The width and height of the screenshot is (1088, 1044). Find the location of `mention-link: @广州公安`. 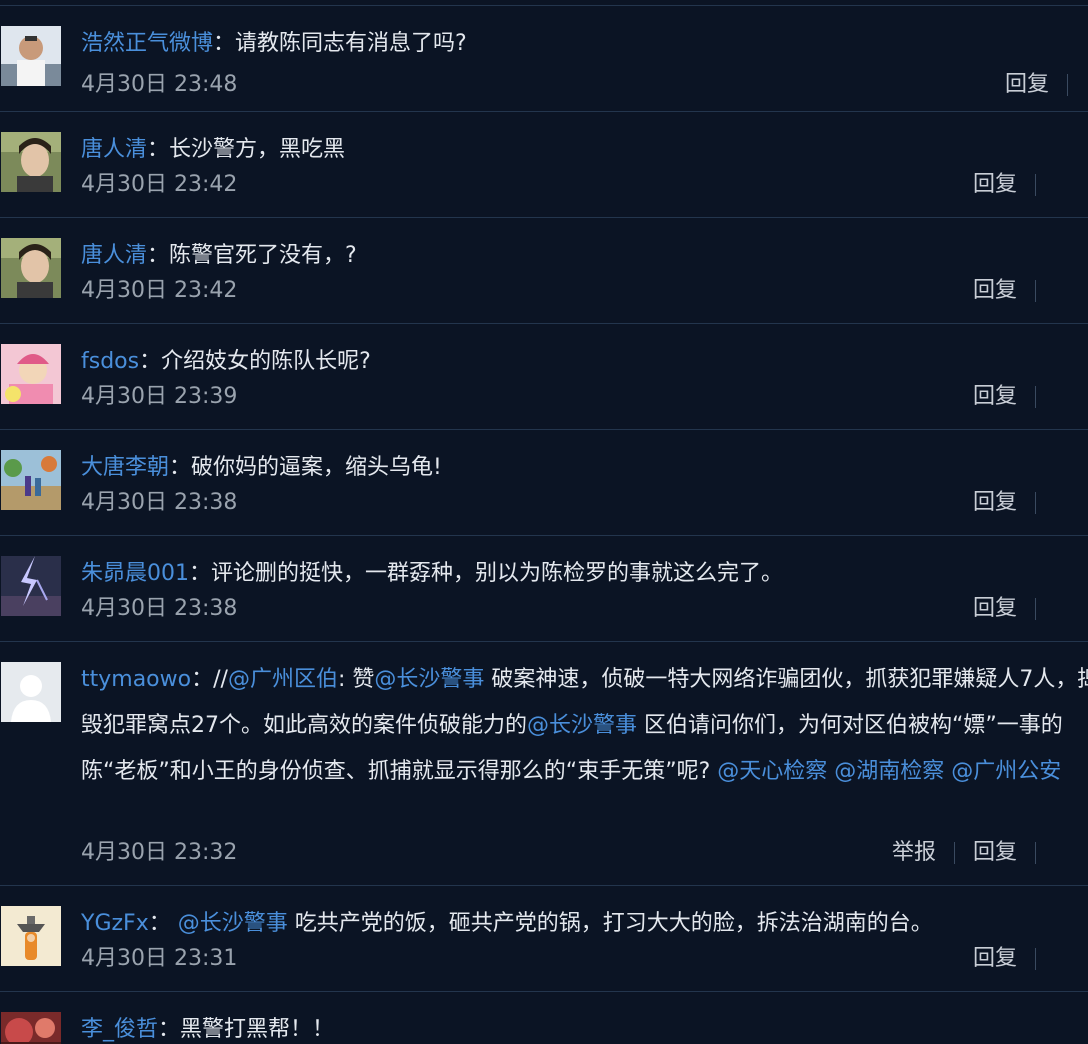

mention-link: @广州公安 is located at coordinates (1006, 771).